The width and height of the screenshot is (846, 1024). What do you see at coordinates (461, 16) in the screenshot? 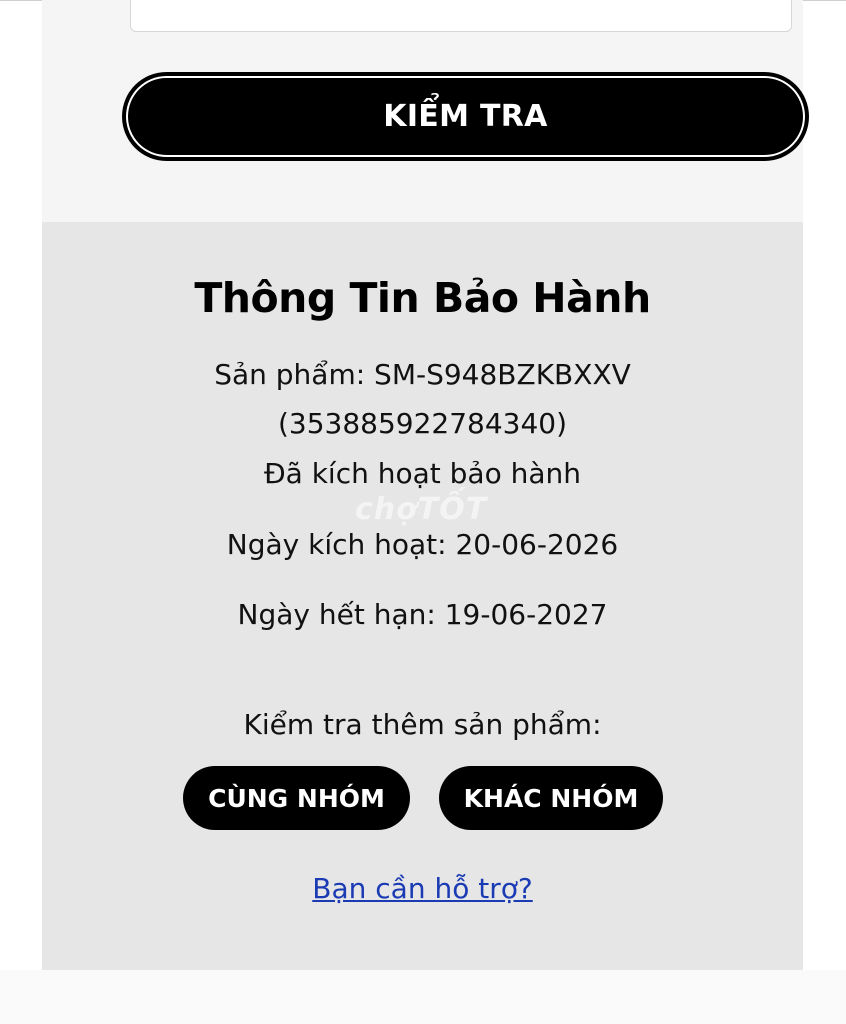
I see `serial-input-field` at bounding box center [461, 16].